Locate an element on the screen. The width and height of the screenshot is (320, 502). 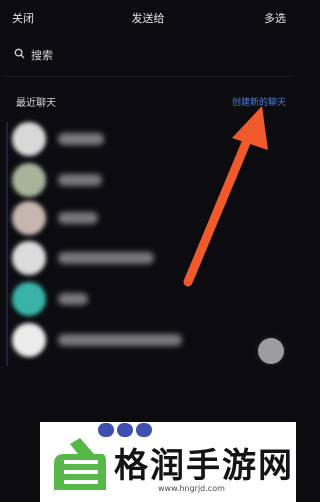
watermark-url: www.hngrjd.com is located at coordinates (191, 488).